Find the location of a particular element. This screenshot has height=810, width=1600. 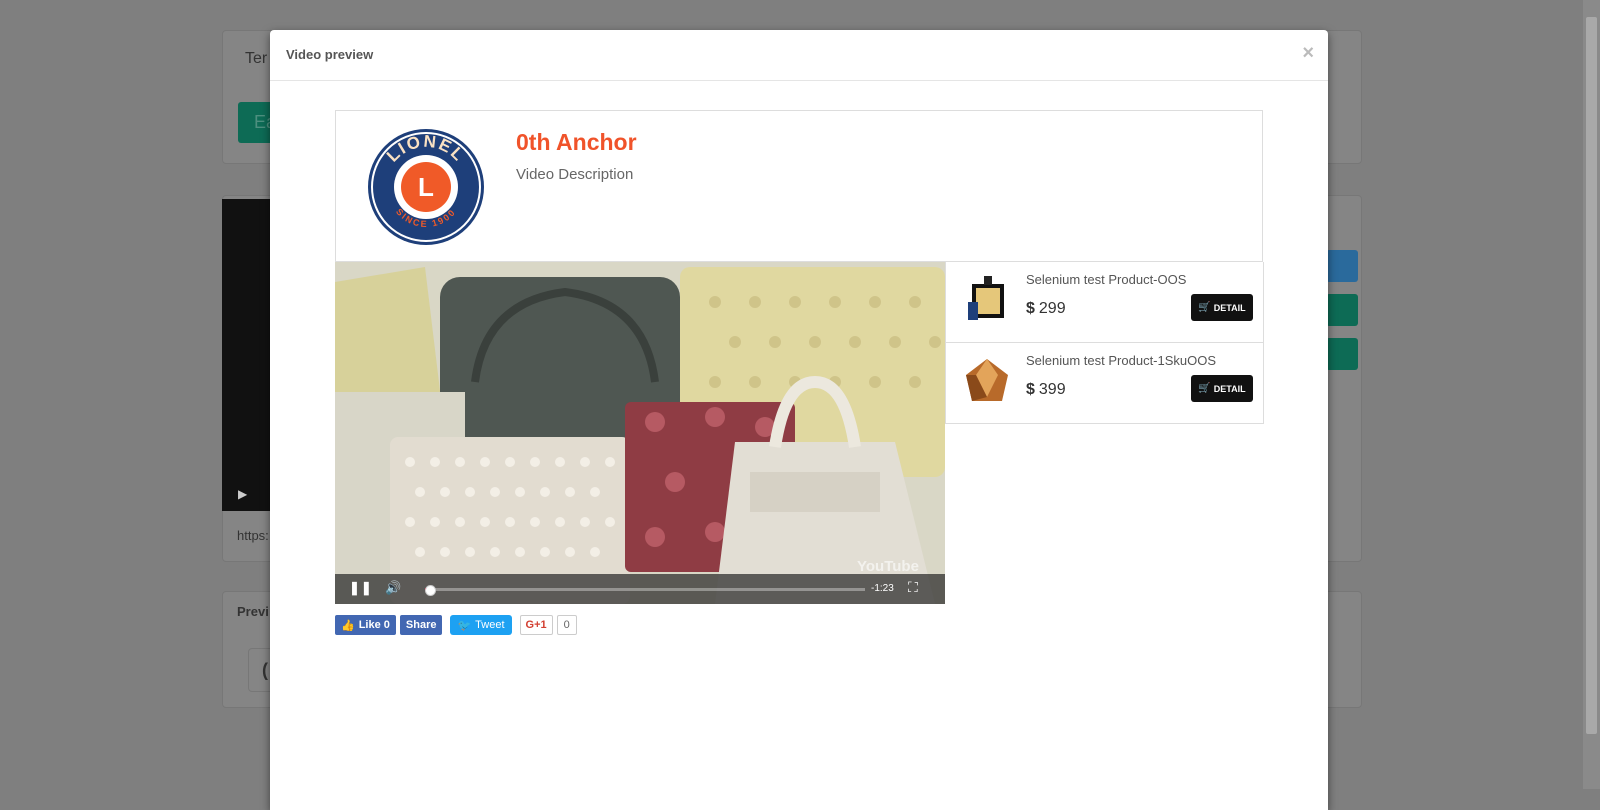

google-plus-count: 0 is located at coordinates (566, 625).